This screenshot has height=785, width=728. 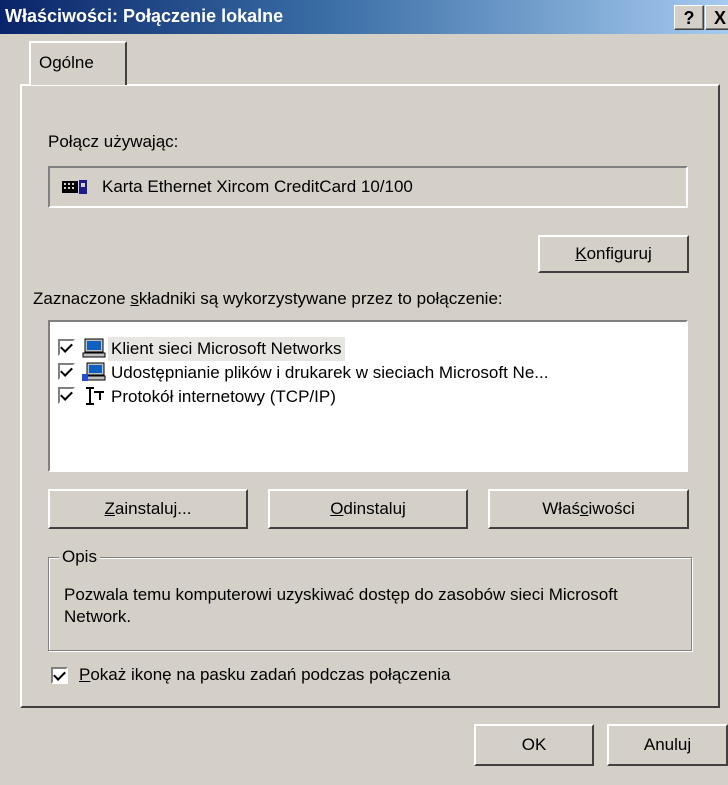 I want to click on adapter-box: Karta Ethernet Xircom CreditCard 10/100, so click(x=368, y=187).